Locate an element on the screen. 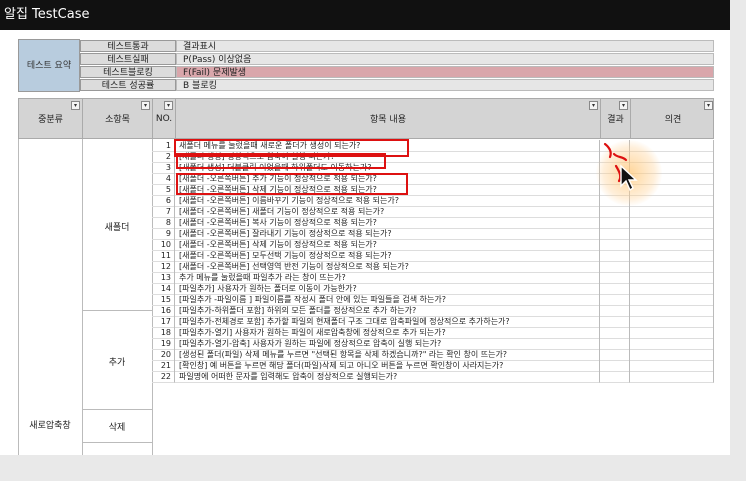  header-result: 결과 ▾ is located at coordinates (616, 118).